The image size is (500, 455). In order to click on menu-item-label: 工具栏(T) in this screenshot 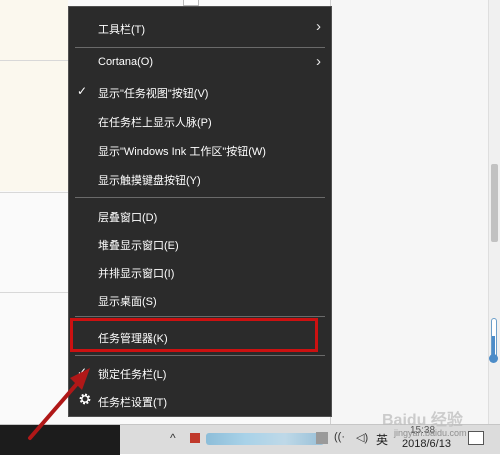, I will do `click(122, 30)`.